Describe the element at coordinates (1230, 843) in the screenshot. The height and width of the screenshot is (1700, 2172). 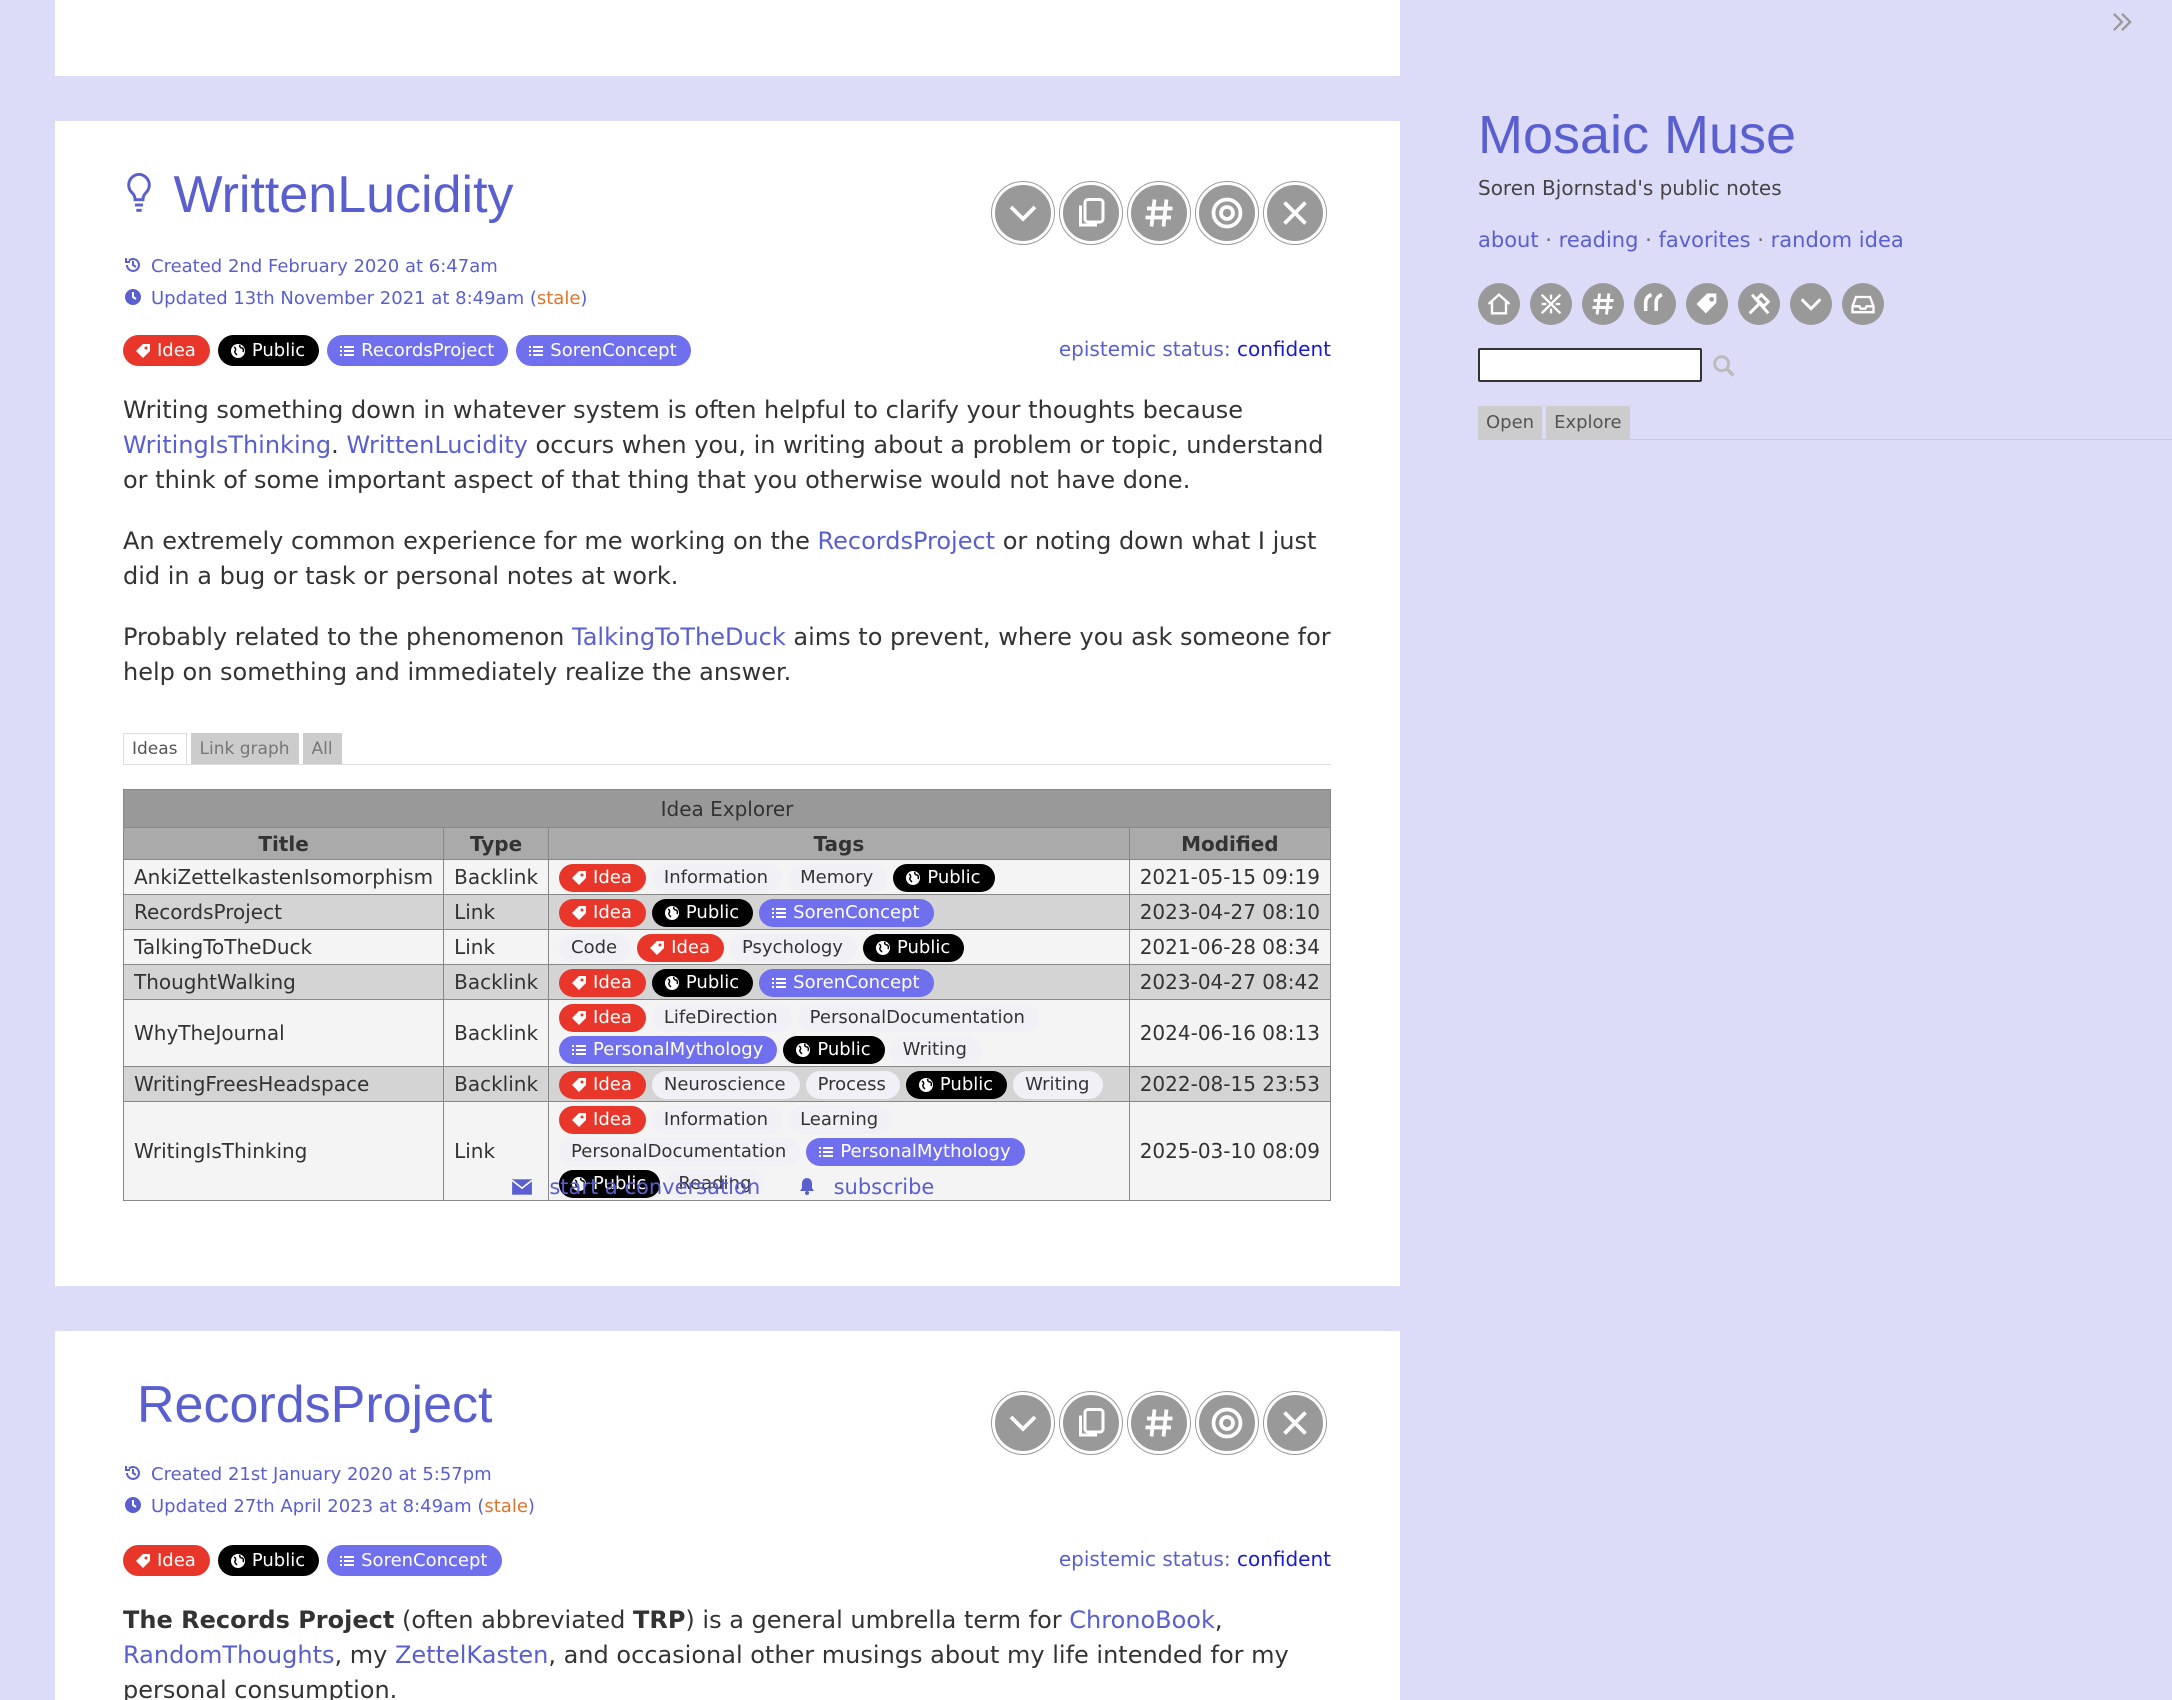
I see `column-header-modified: Modified` at that location.